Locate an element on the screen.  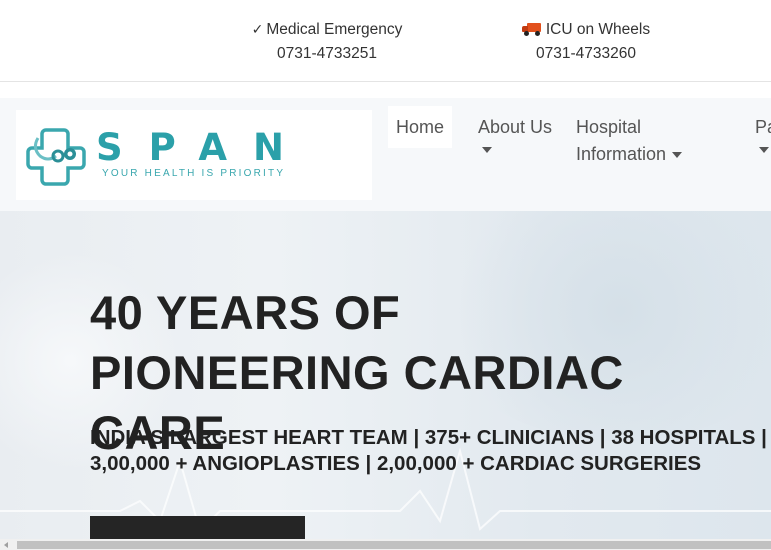
span-logo: SPAN YOUR HEALTH IS PRIORITY is located at coordinates (194, 155).